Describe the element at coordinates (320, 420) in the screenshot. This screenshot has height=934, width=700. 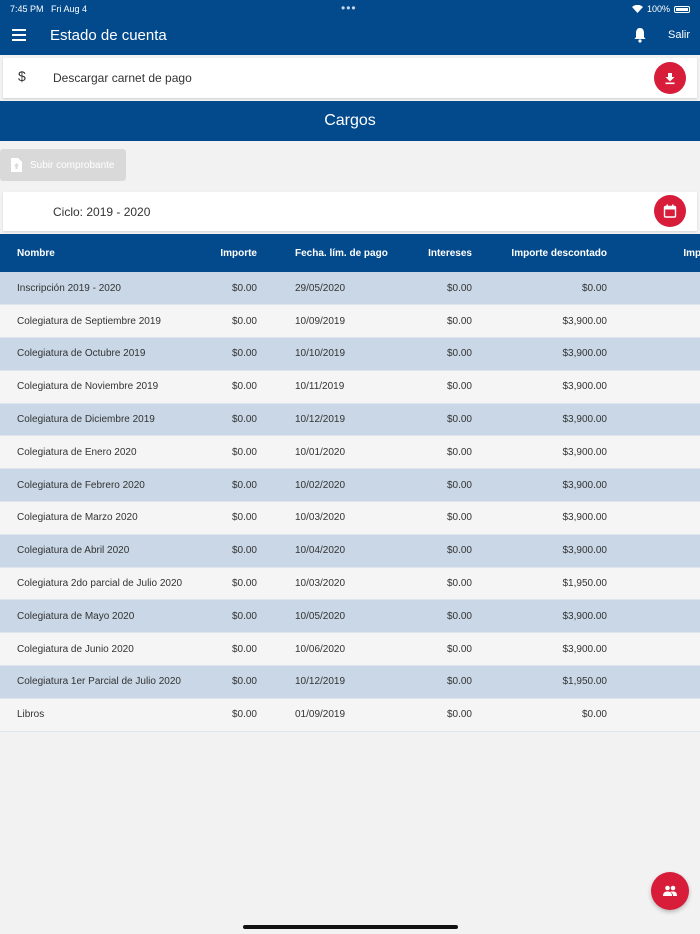
I see `cell-due-date: 10/12/2019` at that location.